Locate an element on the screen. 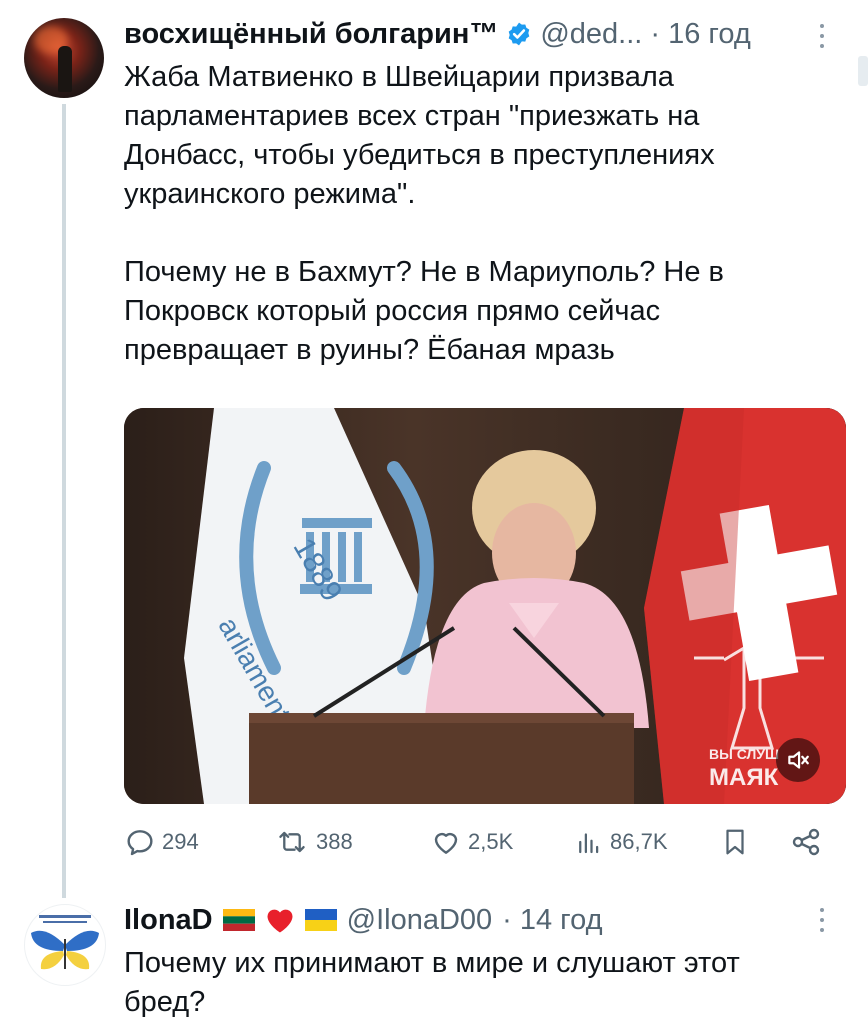 This screenshot has width=868, height=1024. reply-button: 294 is located at coordinates (161, 842).